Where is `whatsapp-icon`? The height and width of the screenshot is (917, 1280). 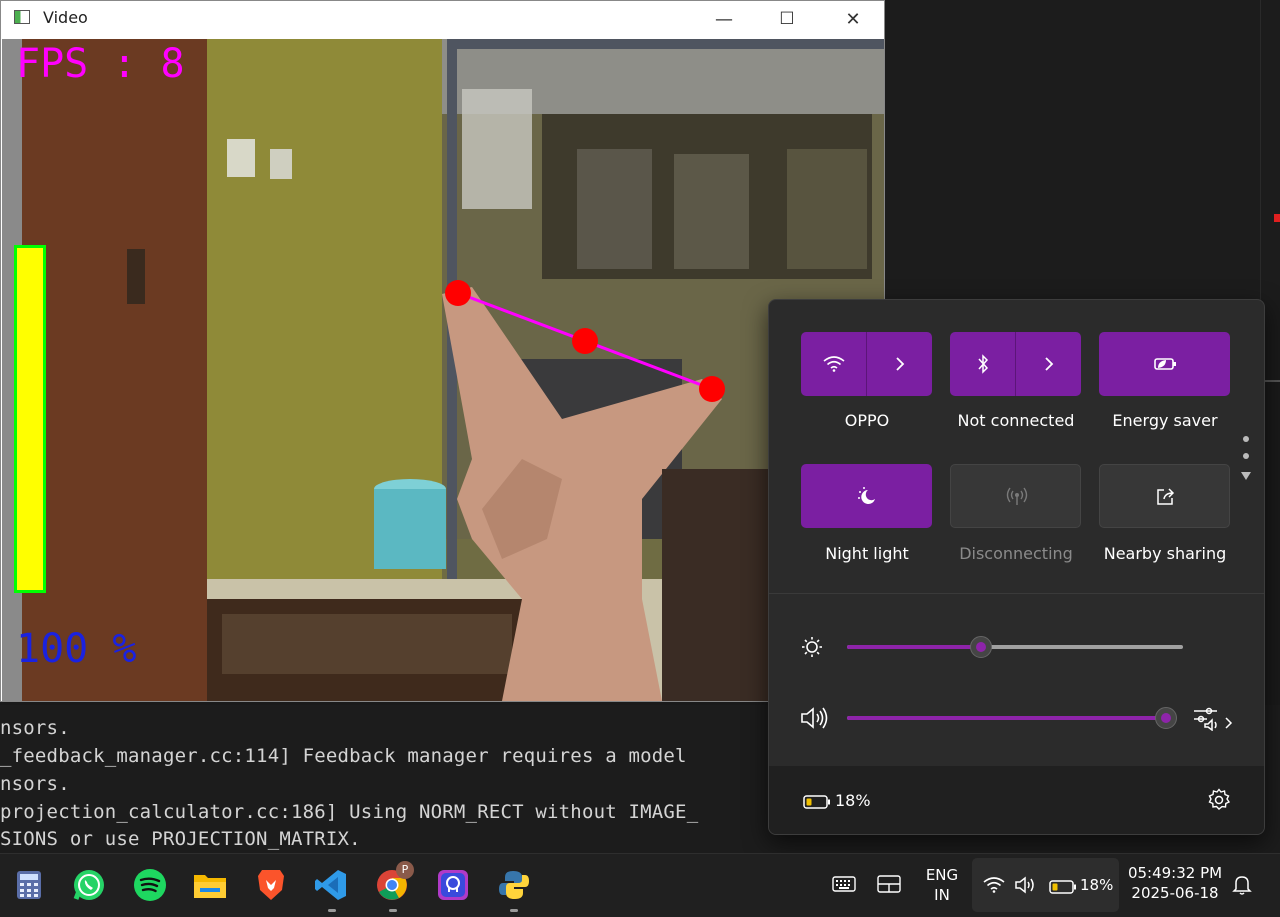
whatsapp-icon is located at coordinates (89, 885).